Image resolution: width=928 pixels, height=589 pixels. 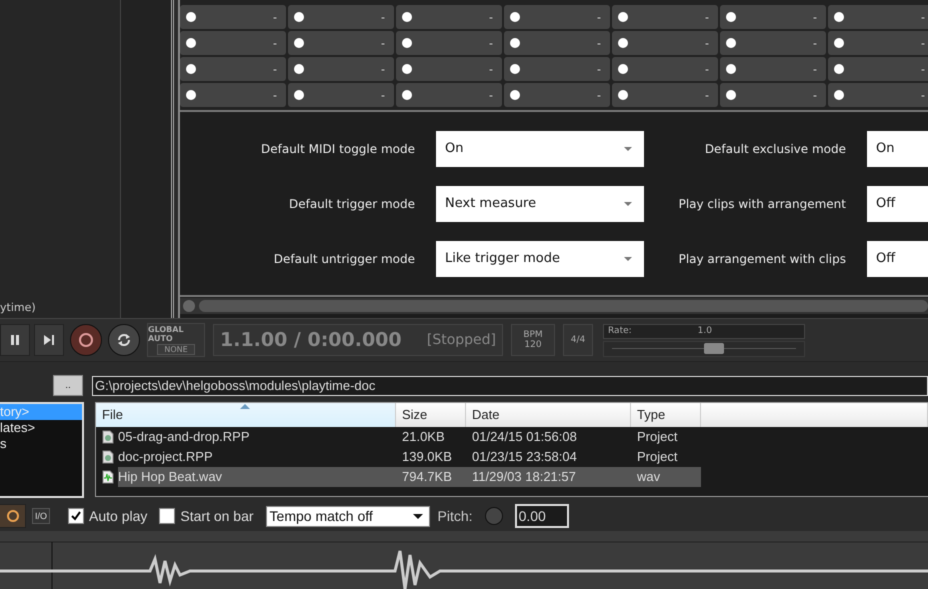 I want to click on repeat-button, so click(x=124, y=340).